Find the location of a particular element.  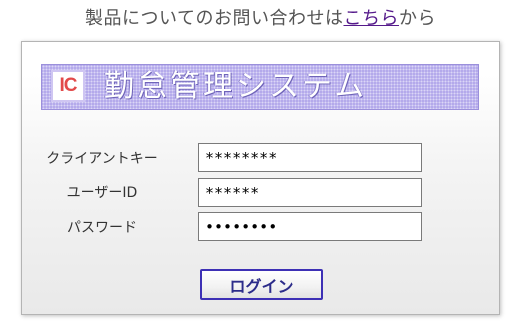

ic-logo-icon: IC is located at coordinates (68, 86).